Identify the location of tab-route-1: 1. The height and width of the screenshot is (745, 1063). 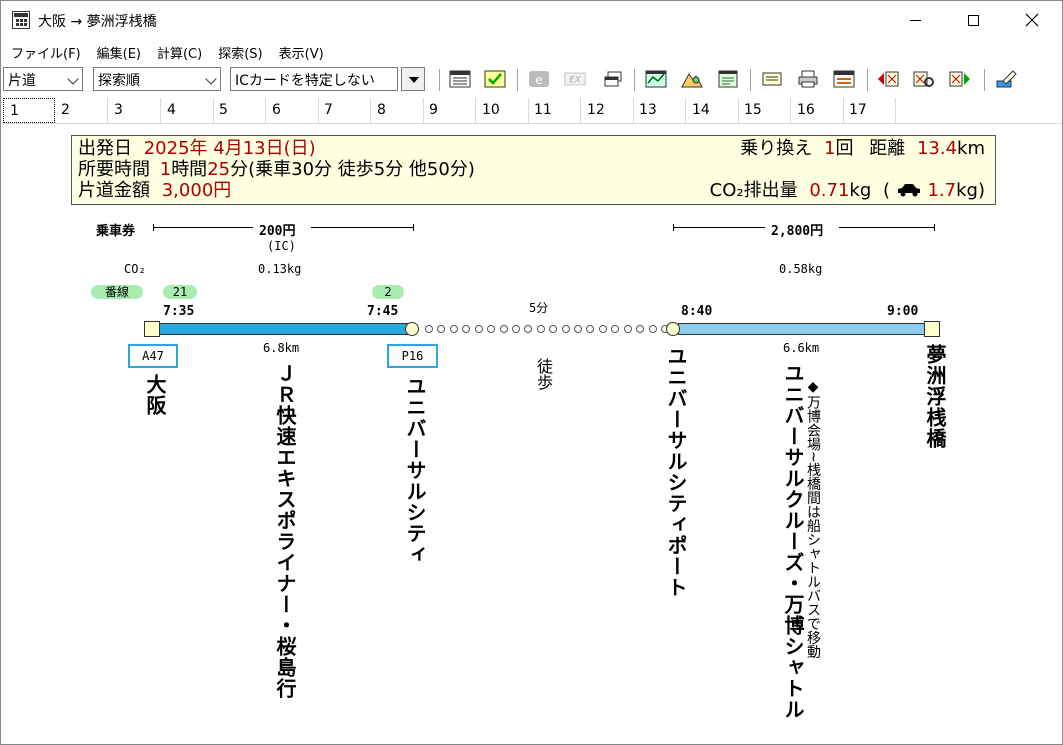
(29, 110).